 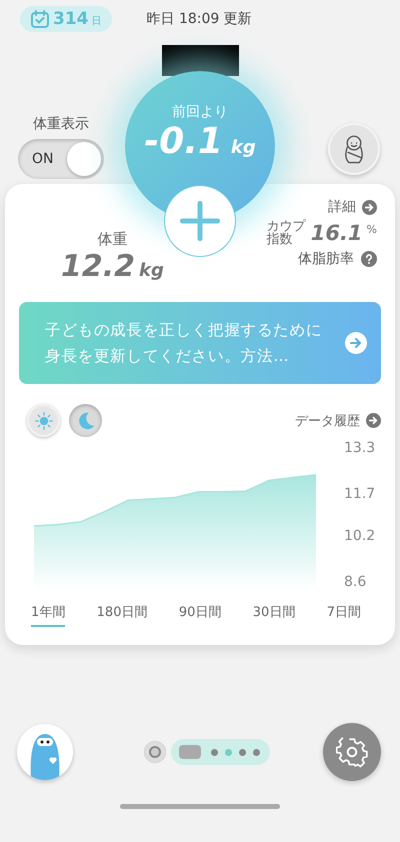 I want to click on sun-icon, so click(x=44, y=420).